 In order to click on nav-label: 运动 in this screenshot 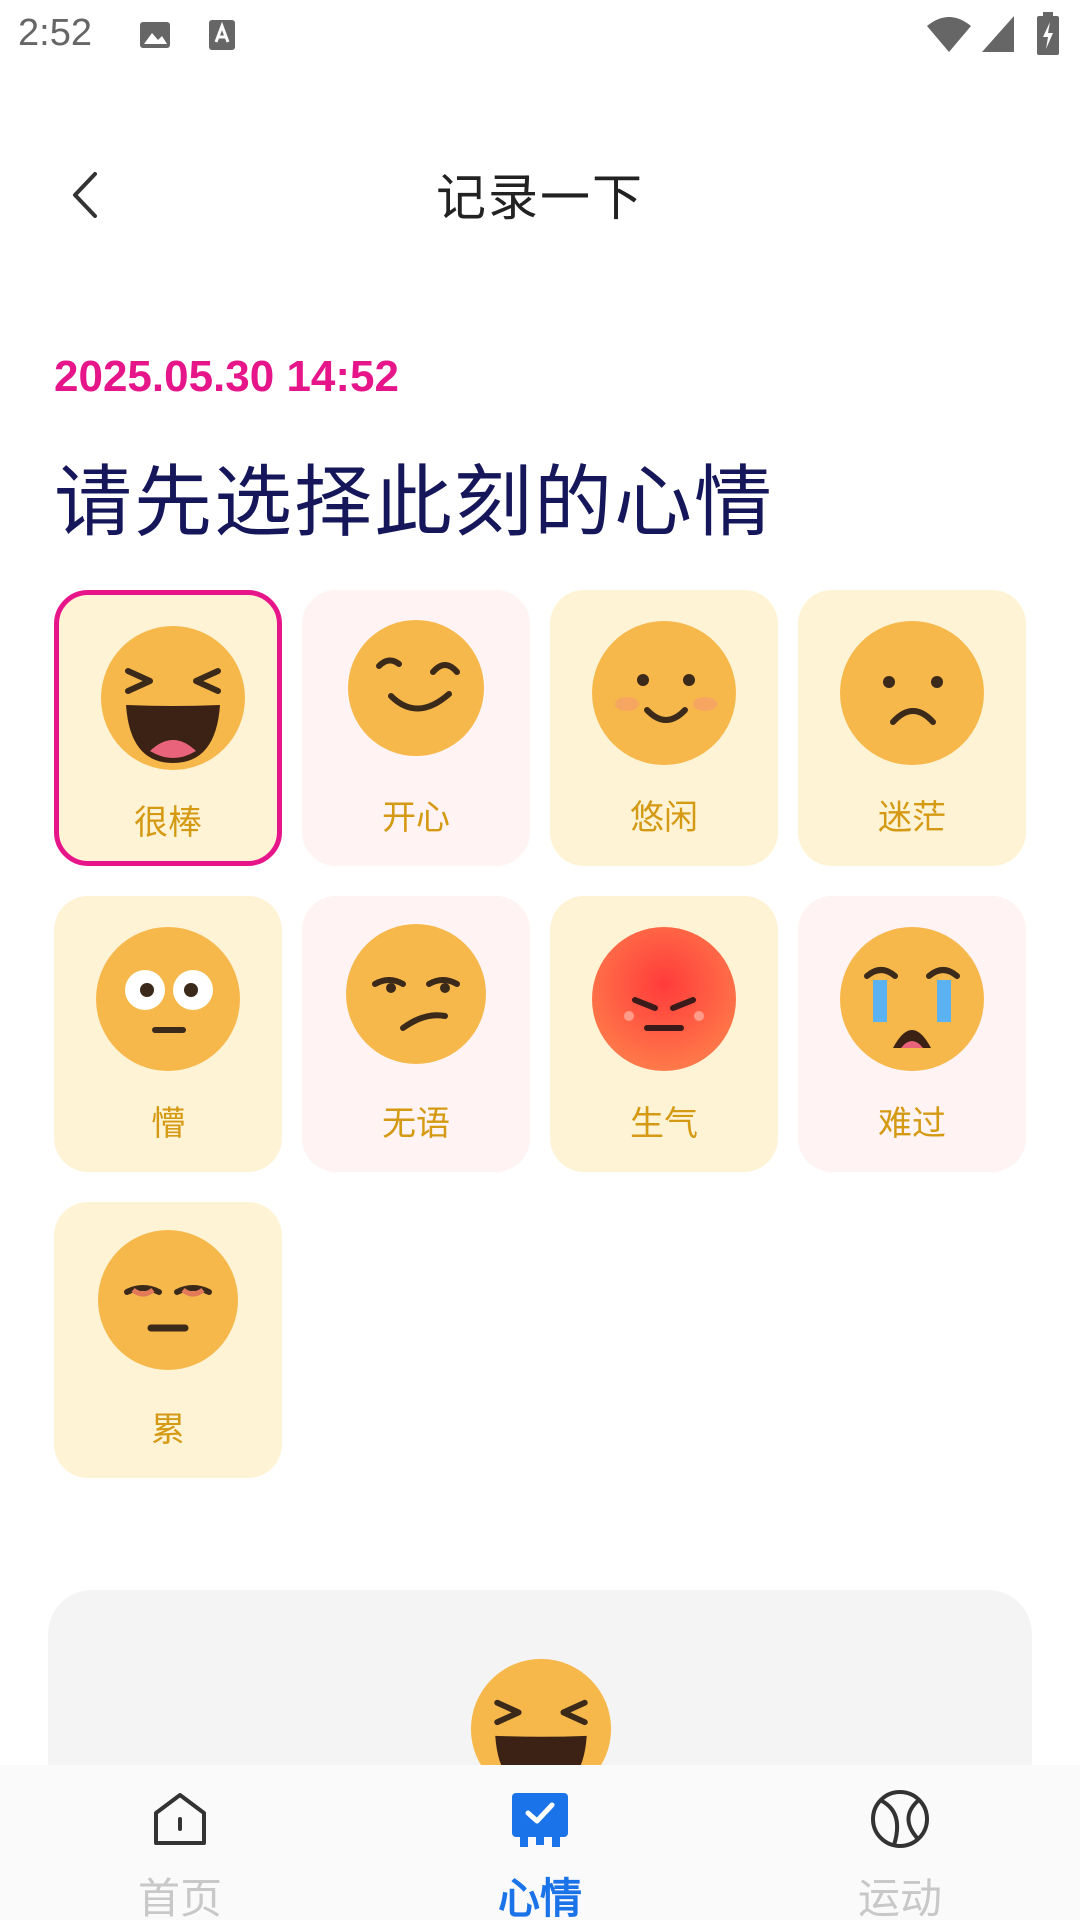, I will do `click(899, 1897)`.